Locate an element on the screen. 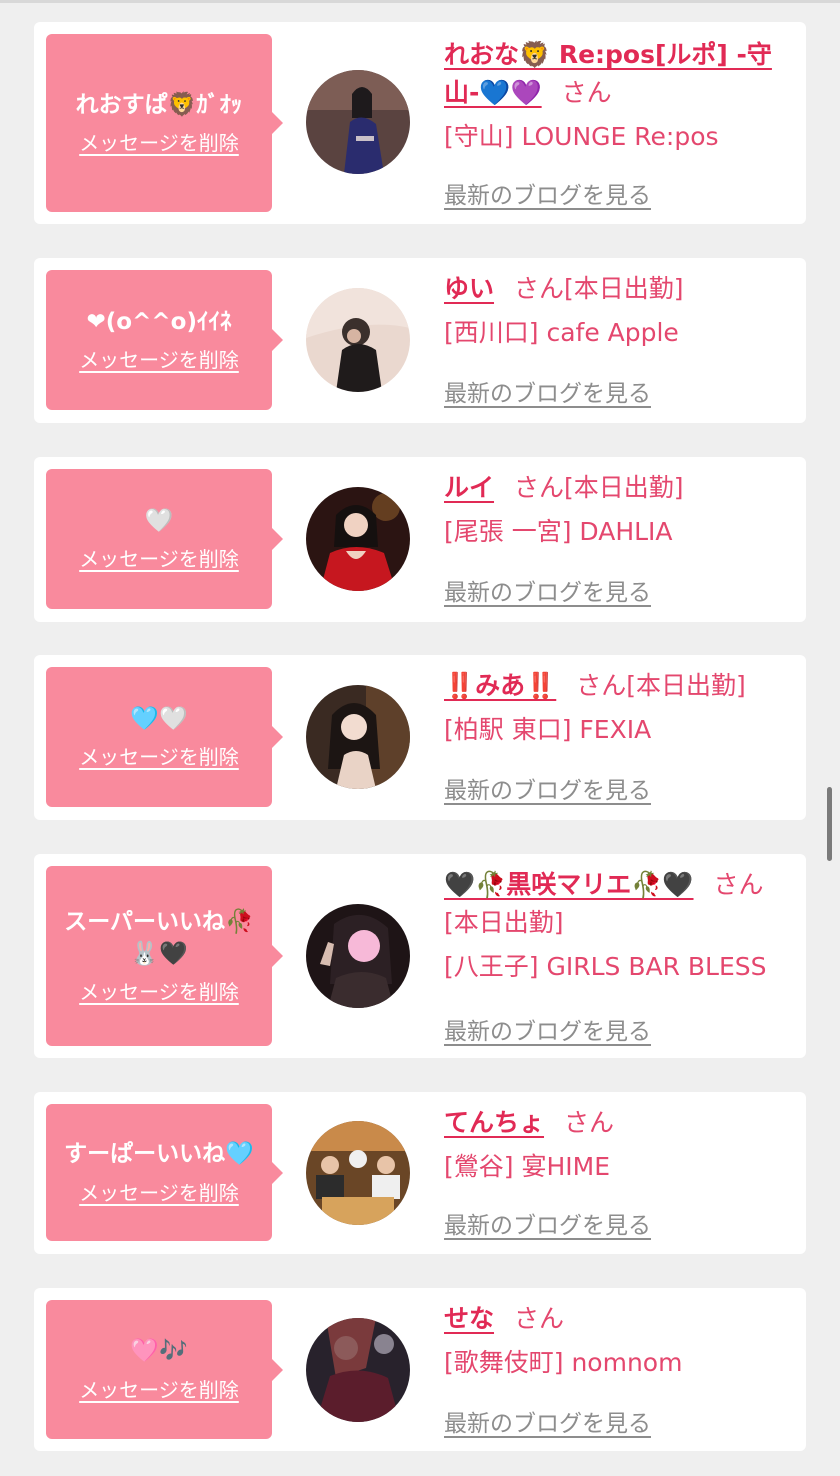  woman-dark-hair-photo-icon is located at coordinates (358, 737).